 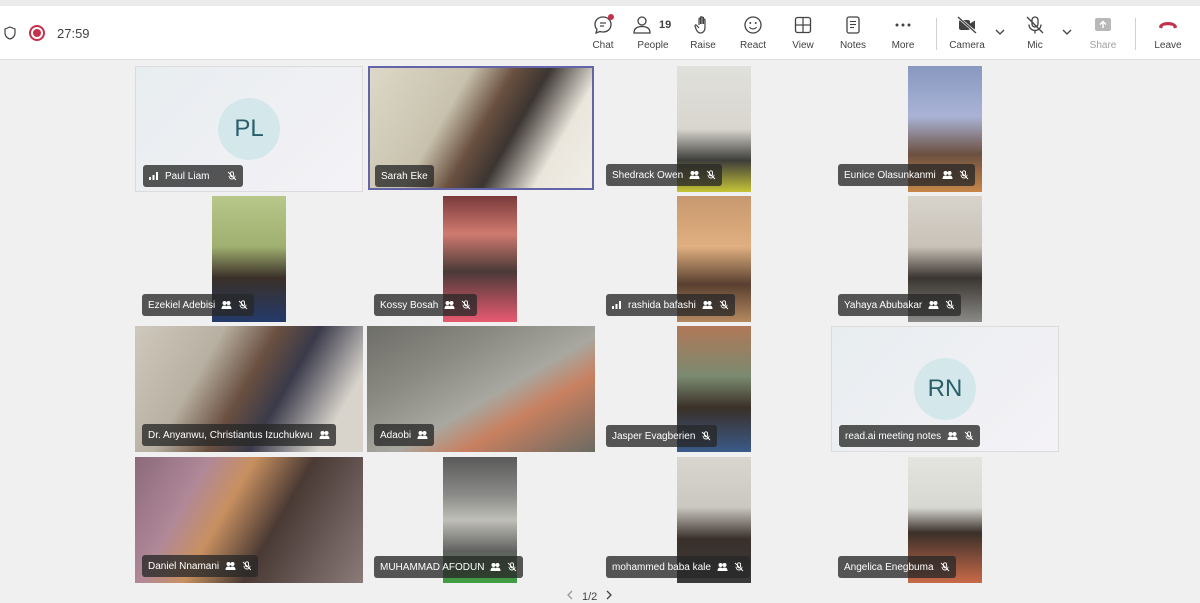 What do you see at coordinates (903, 25) in the screenshot?
I see `more-icon` at bounding box center [903, 25].